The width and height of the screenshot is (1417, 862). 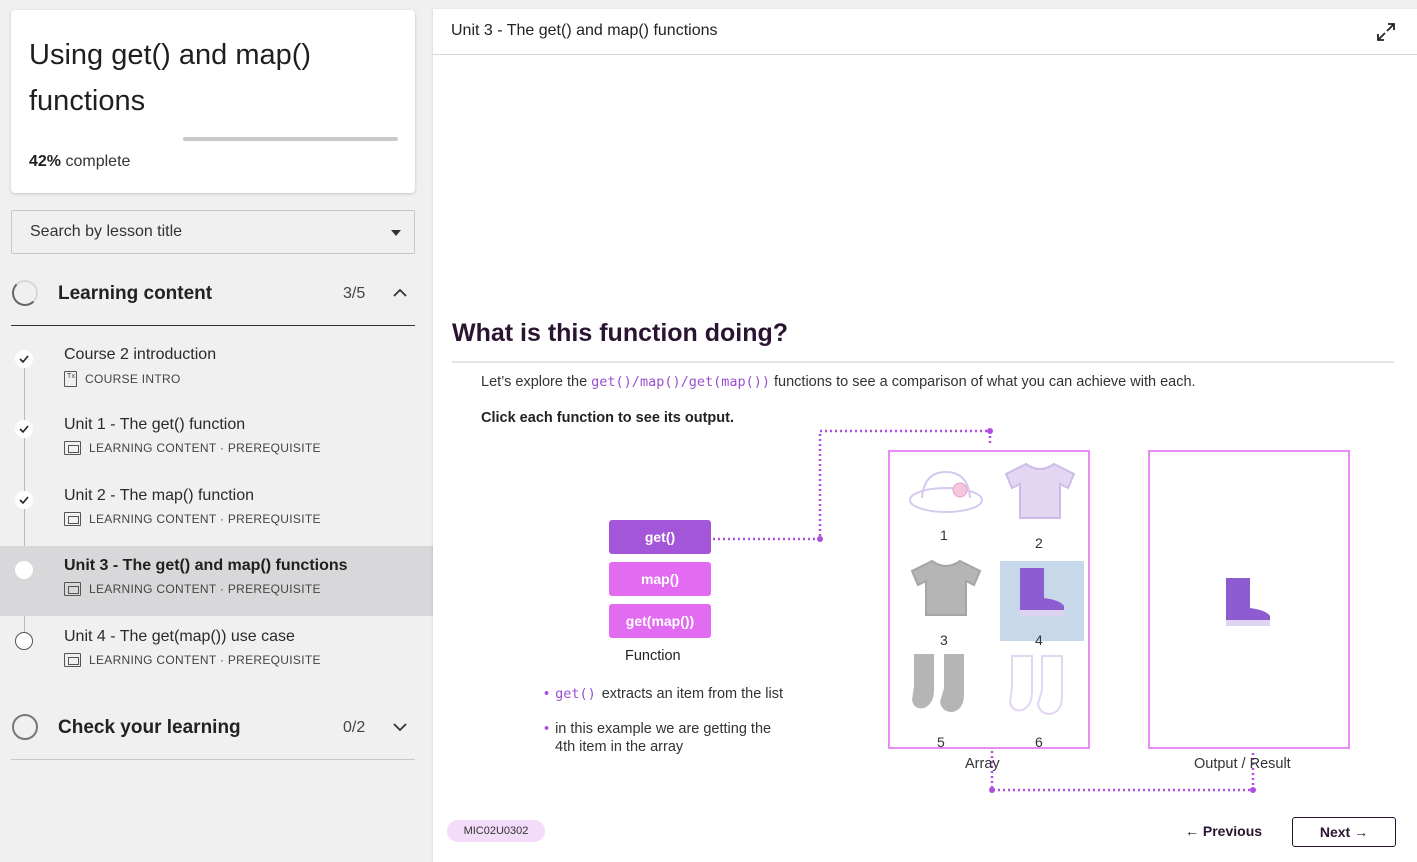 What do you see at coordinates (98, 161) in the screenshot?
I see `progress-suffix: complete` at bounding box center [98, 161].